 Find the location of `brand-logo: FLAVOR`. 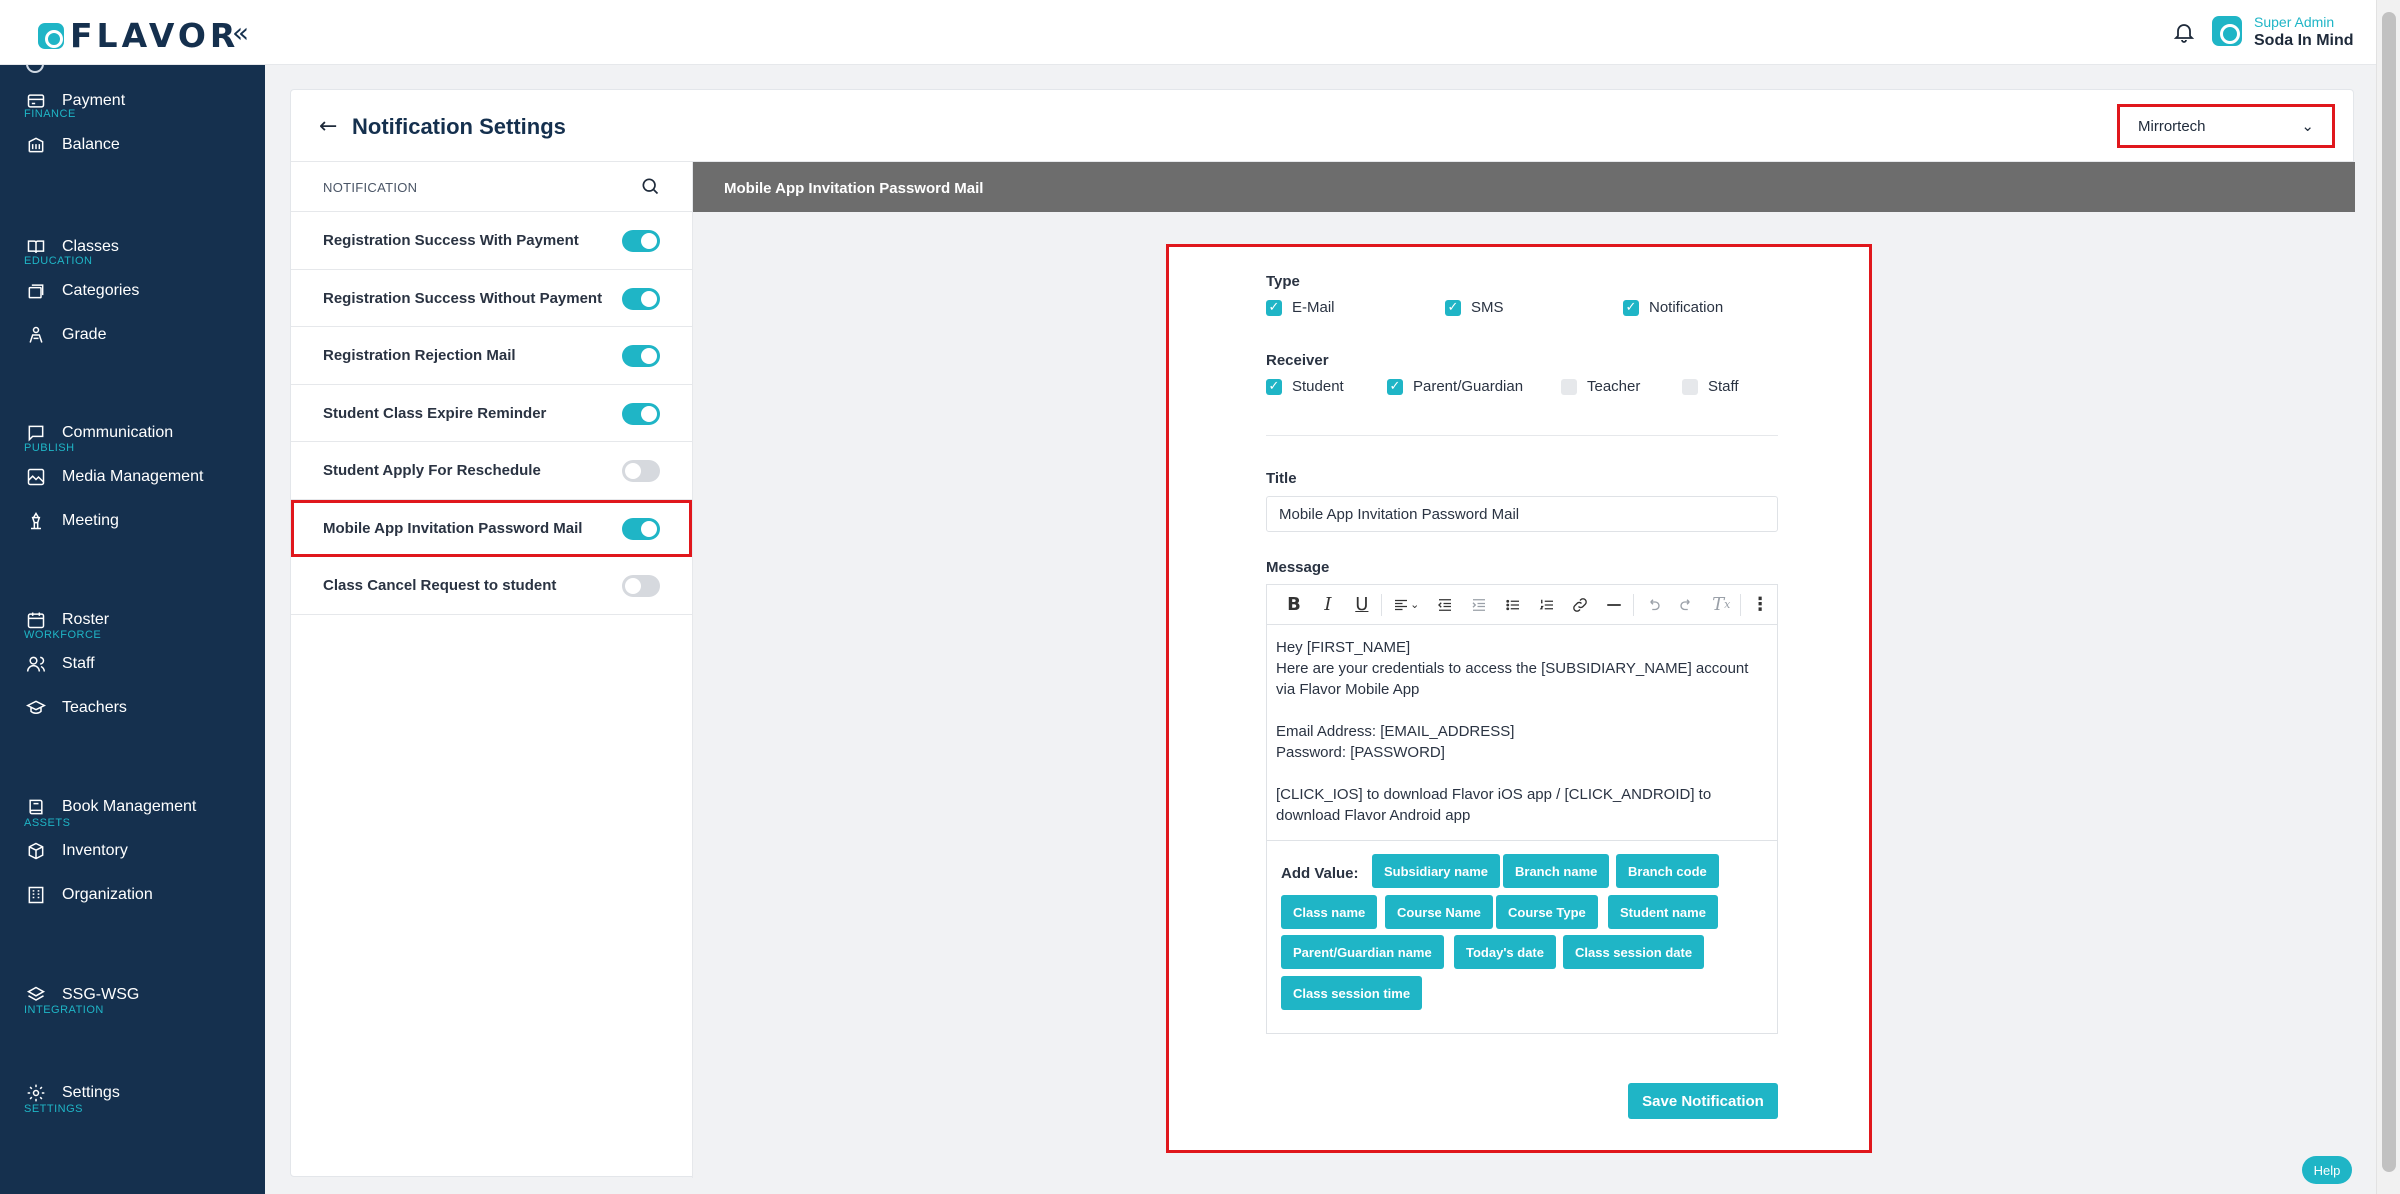

brand-logo: FLAVOR is located at coordinates (138, 35).